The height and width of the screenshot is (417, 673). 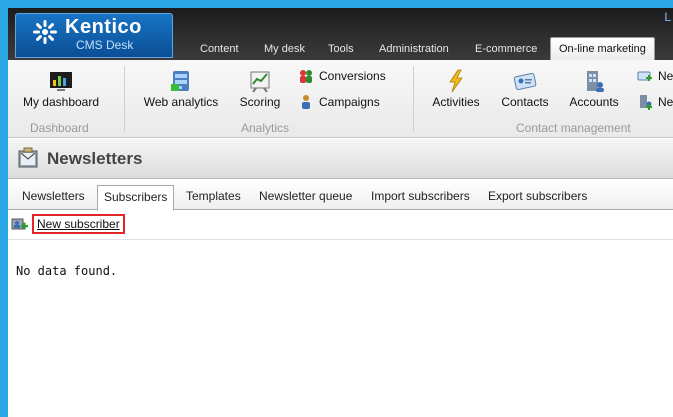 I want to click on new-contact-icon, so click(x=644, y=76).